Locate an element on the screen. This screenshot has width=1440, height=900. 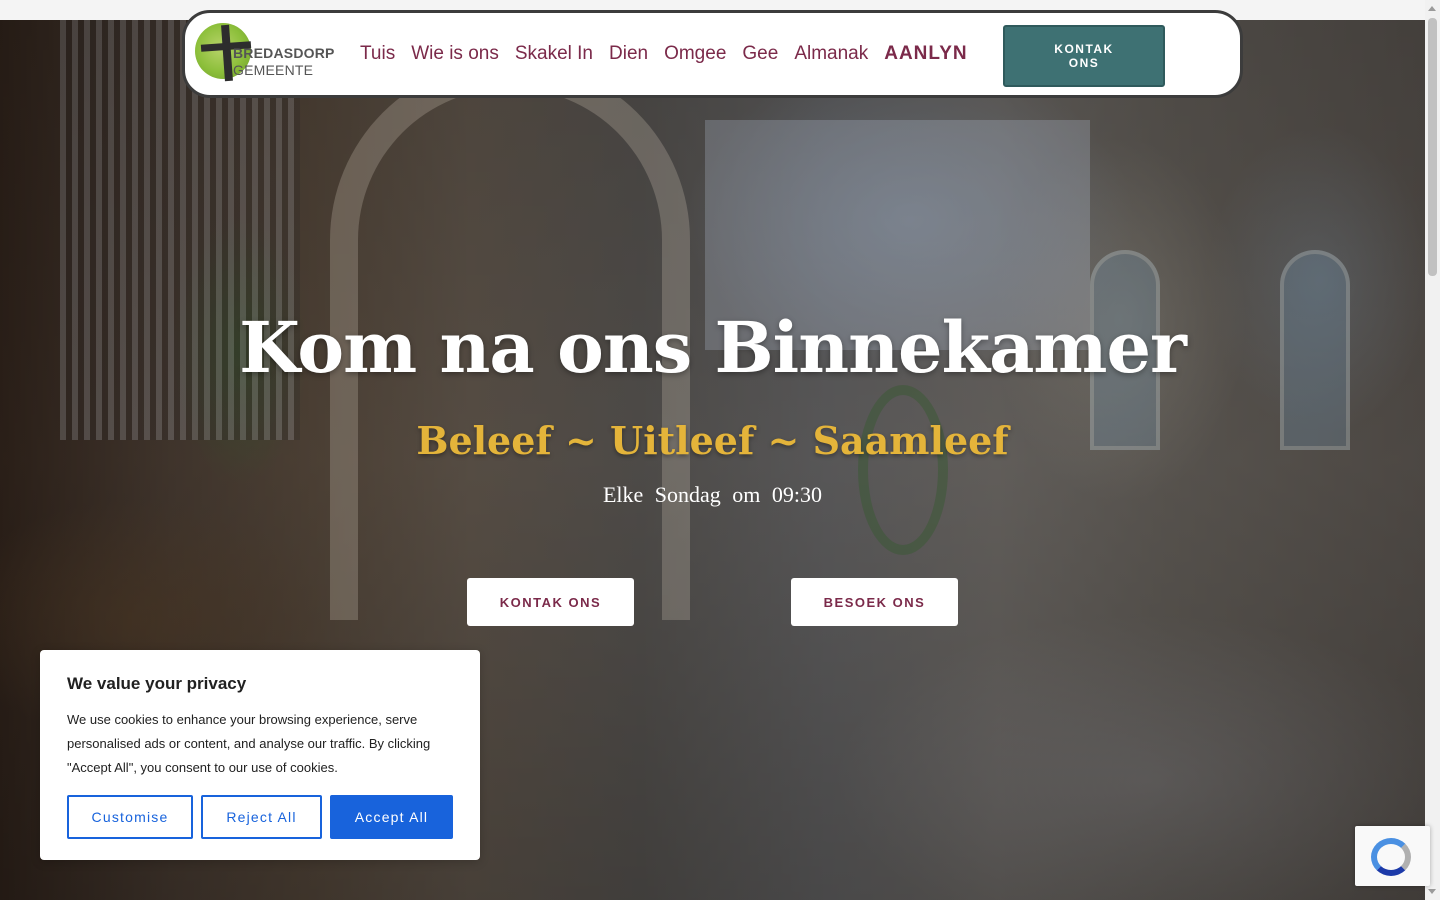
hero-title: Kom na ons Binnekamer is located at coordinates (713, 347).